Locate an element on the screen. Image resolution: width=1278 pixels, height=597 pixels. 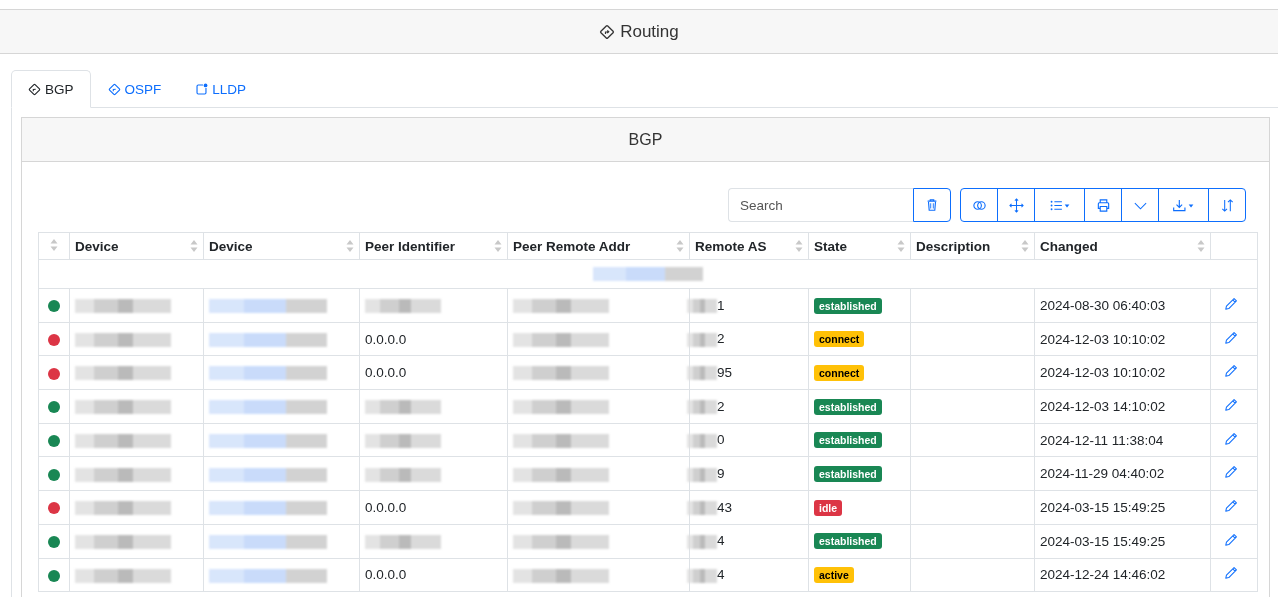
remote-as: 43 is located at coordinates (725, 507).